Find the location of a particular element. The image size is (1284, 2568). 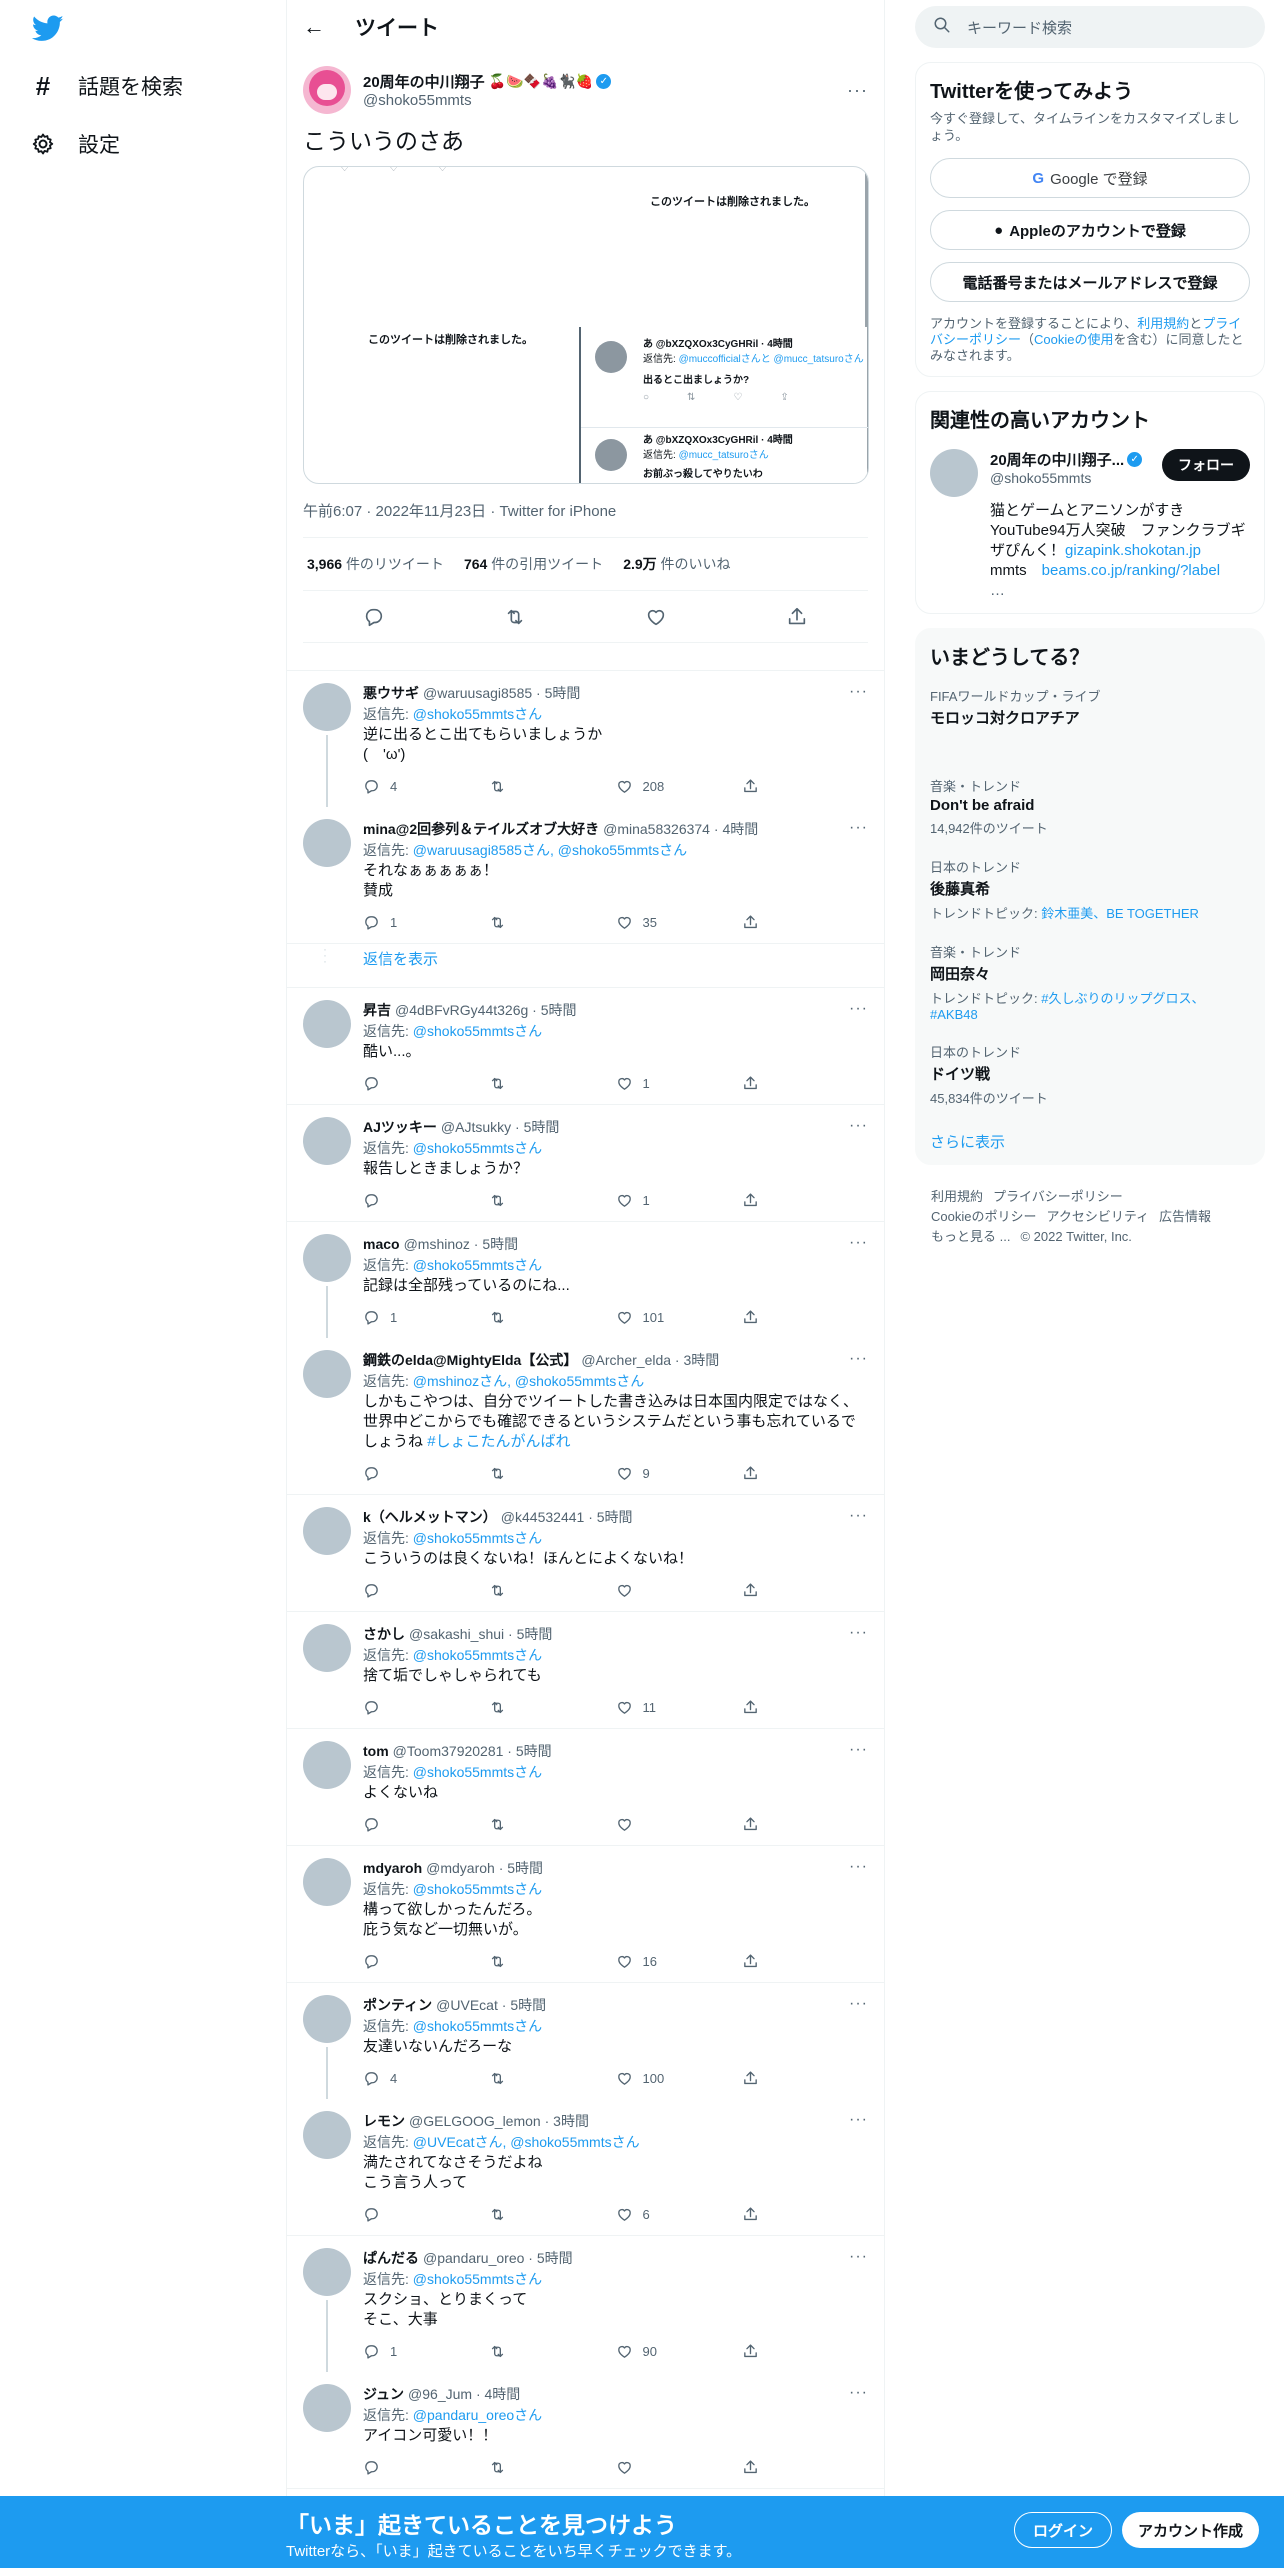

reply-to-link: @pandaru_oreoさん is located at coordinates (477, 2415).